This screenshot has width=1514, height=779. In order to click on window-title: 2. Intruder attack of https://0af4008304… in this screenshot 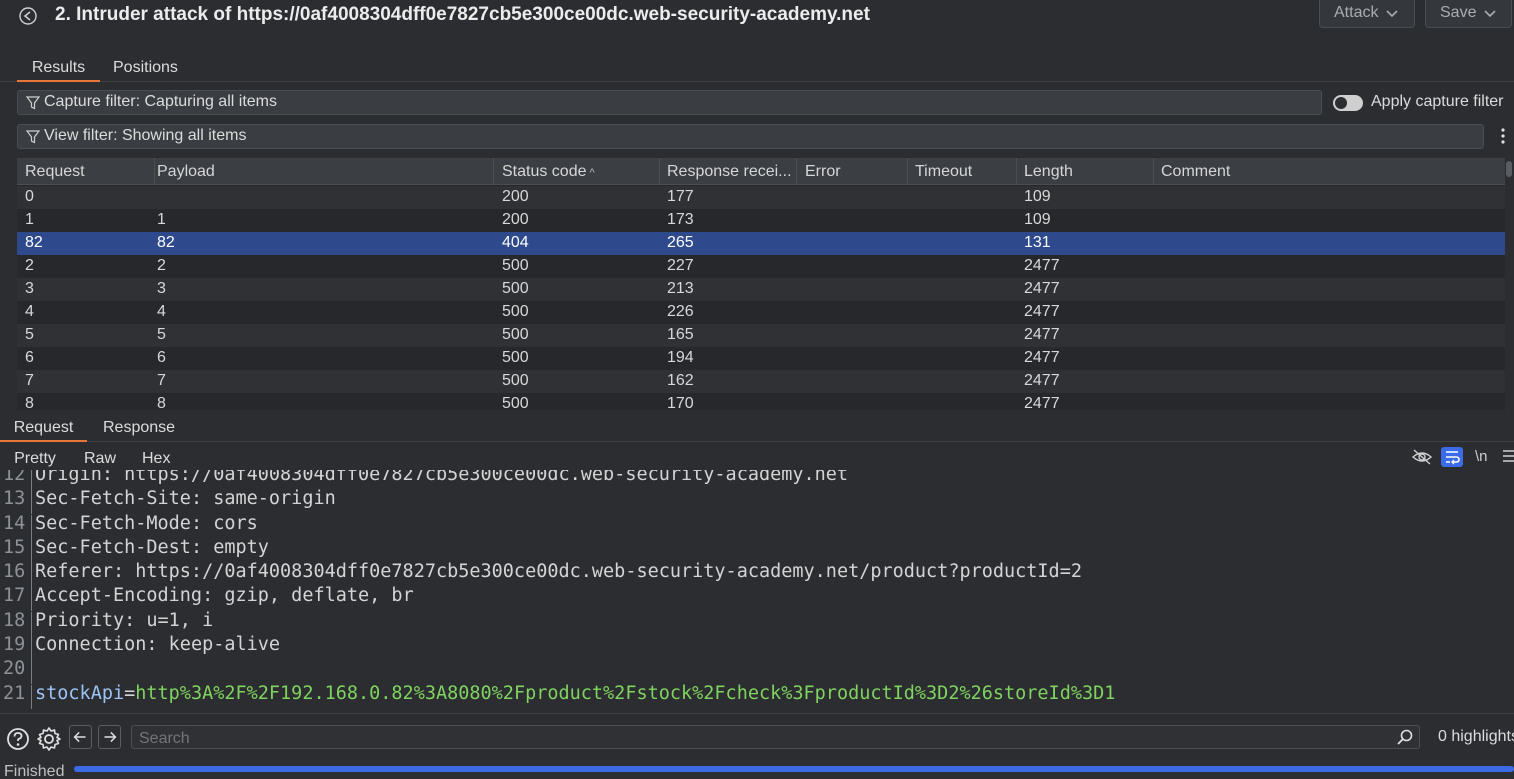, I will do `click(462, 14)`.